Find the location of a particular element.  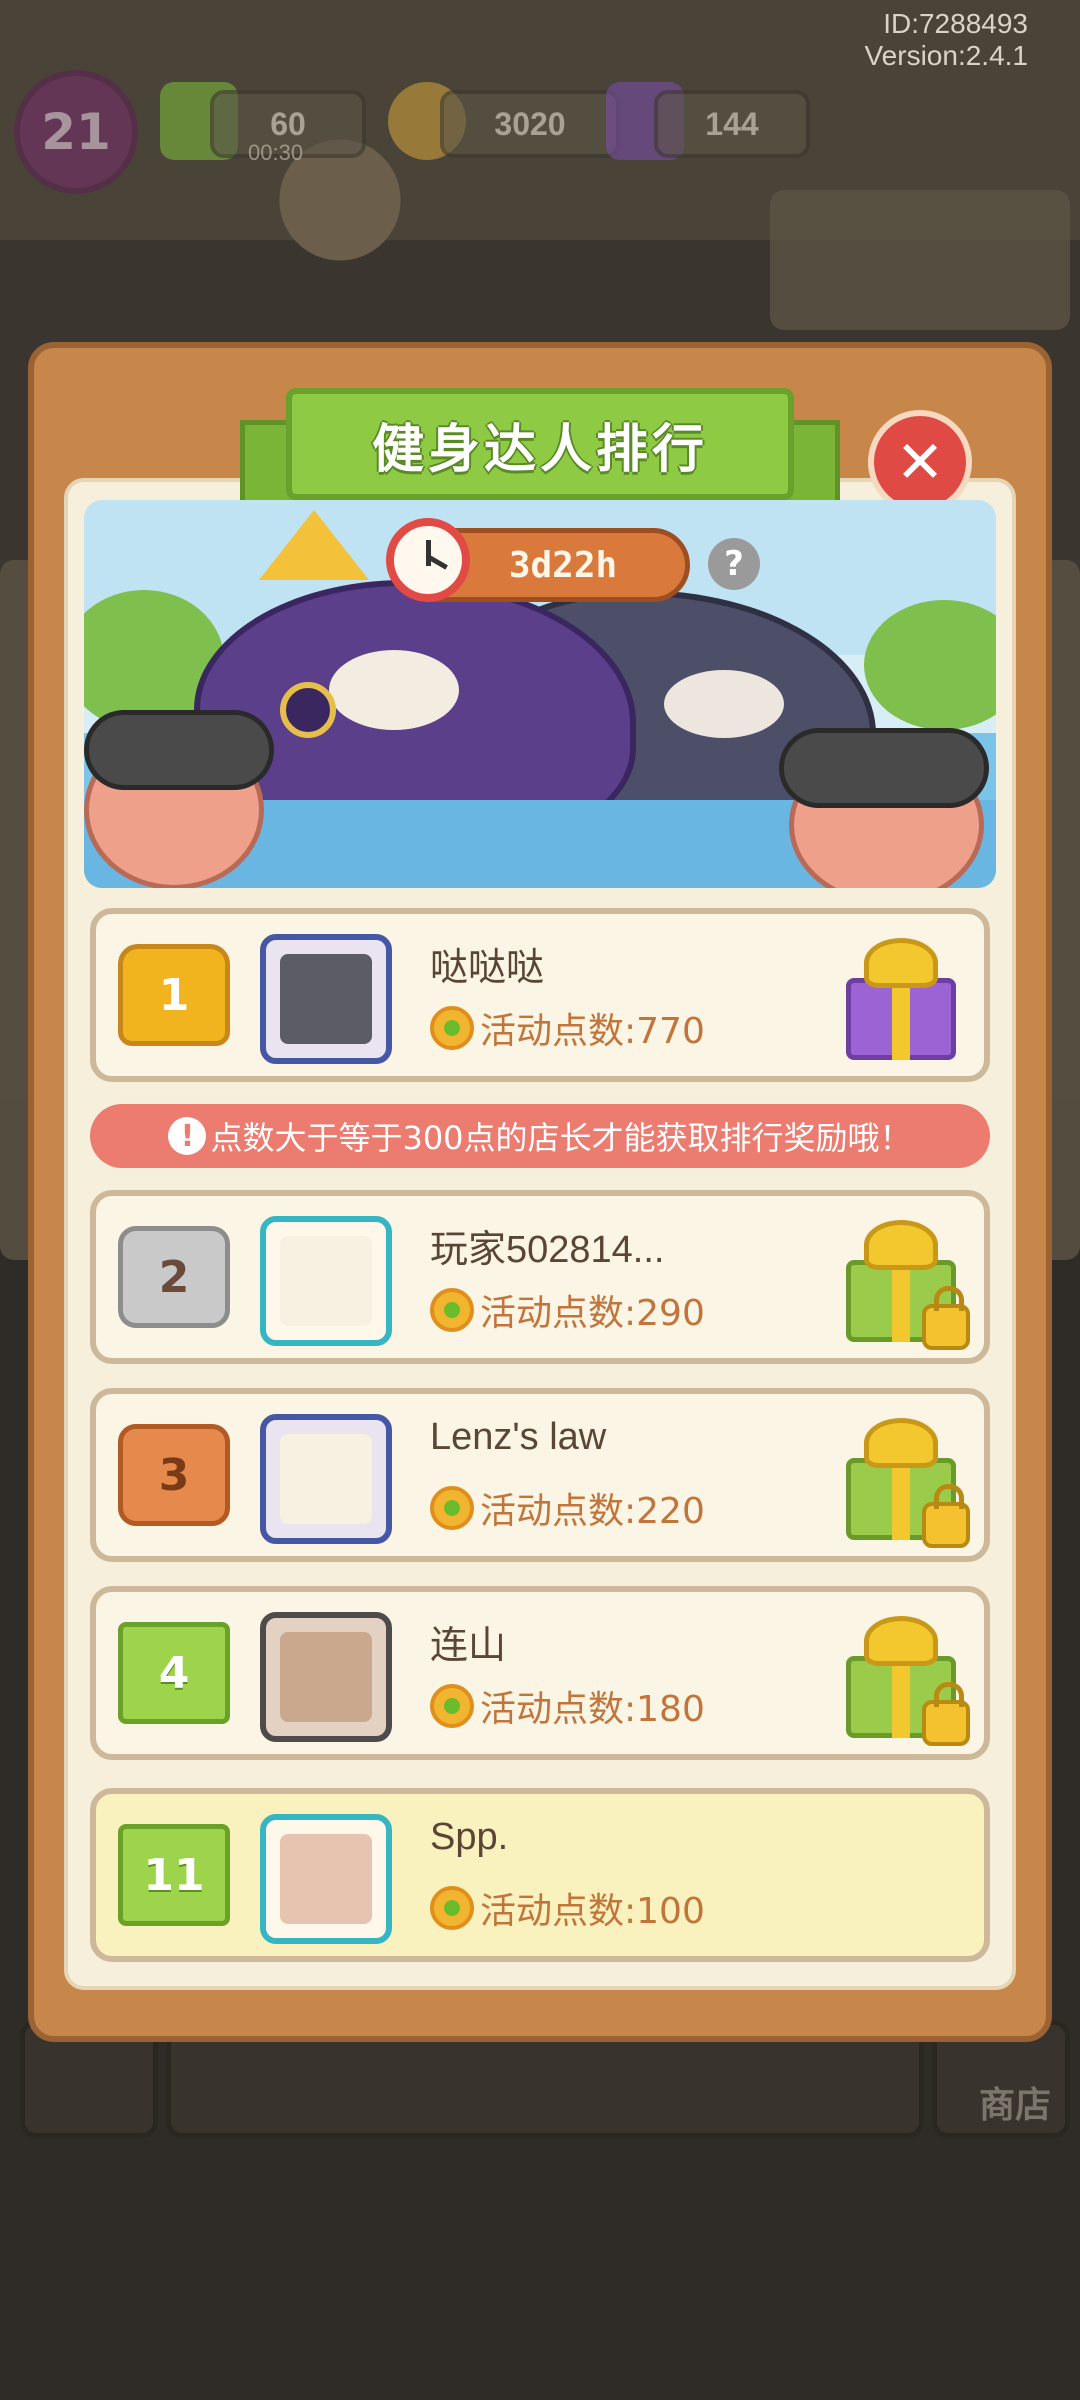

rank-number: 11 is located at coordinates (174, 1875).